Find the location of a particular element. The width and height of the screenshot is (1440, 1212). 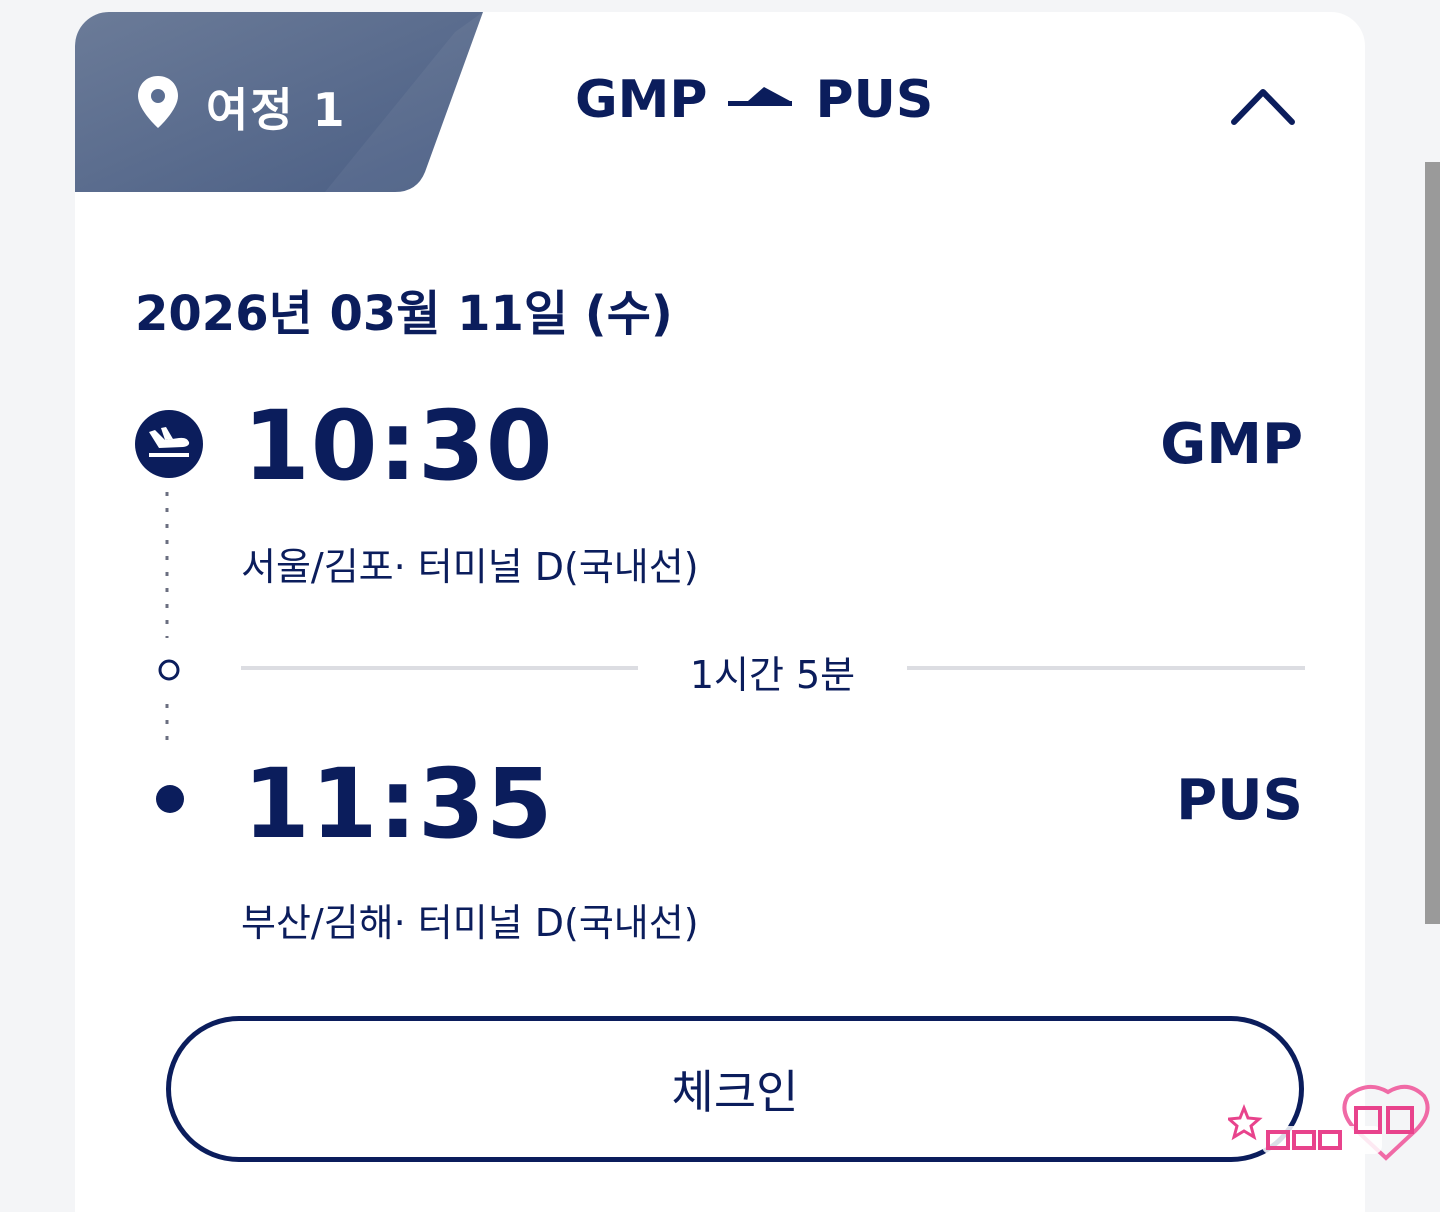

plane-takeoff-icon is located at coordinates (169, 444).